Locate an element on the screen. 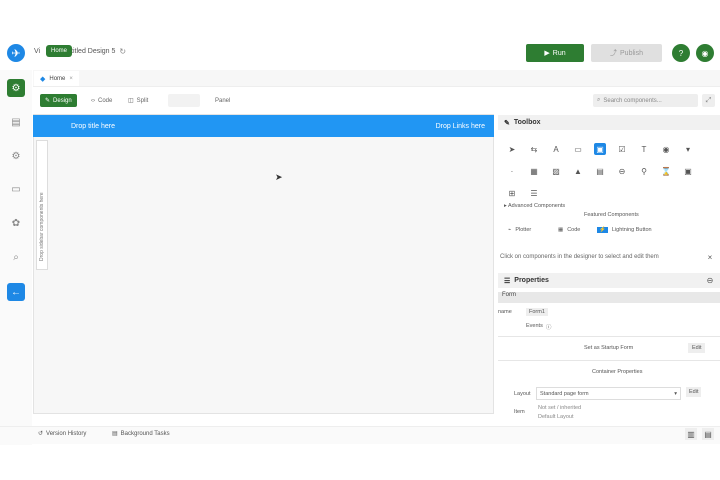 This screenshot has width=720, height=480. tab-label: Home is located at coordinates (57, 78).